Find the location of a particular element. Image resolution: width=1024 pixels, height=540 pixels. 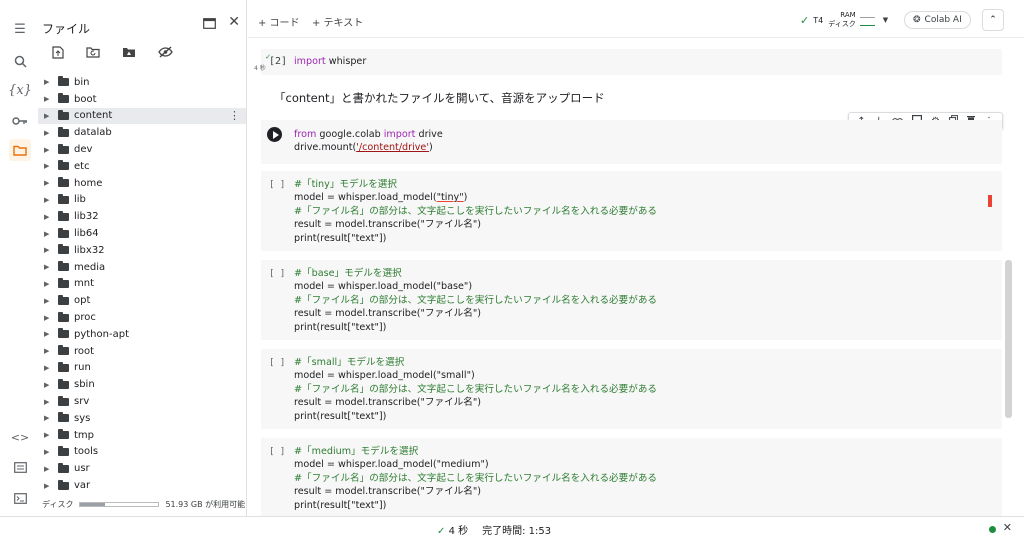

file-tree-item: ▶ etc is located at coordinates (142, 166).